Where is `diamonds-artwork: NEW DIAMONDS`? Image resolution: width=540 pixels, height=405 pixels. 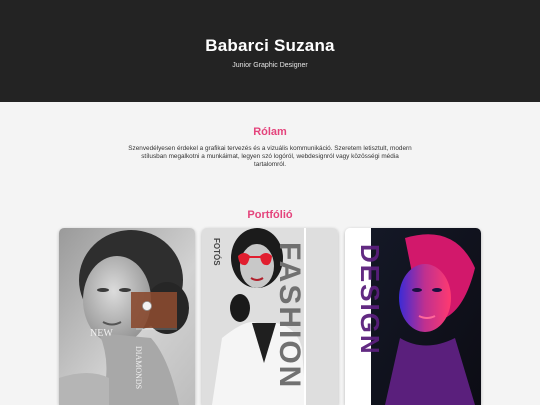
diamonds-artwork: NEW DIAMONDS is located at coordinates (127, 316).